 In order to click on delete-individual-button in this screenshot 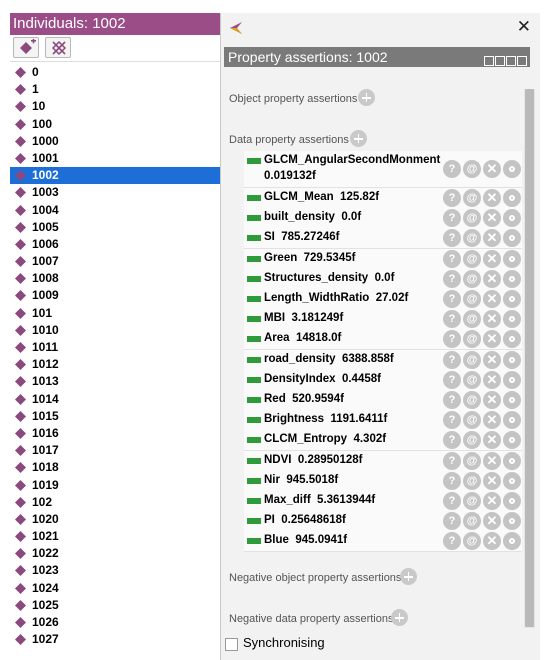, I will do `click(58, 47)`.